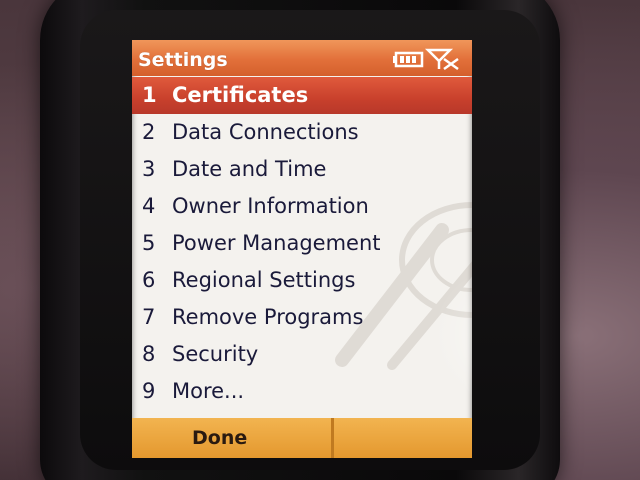 The height and width of the screenshot is (480, 640). I want to click on status-icons, so click(426, 59).